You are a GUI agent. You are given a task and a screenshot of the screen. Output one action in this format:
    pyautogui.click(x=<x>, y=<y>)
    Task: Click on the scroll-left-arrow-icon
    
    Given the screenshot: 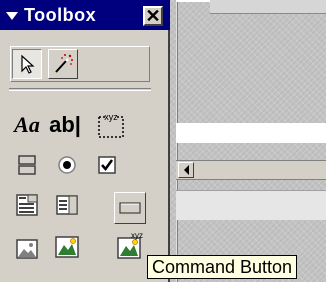 What is the action you would take?
    pyautogui.click(x=186, y=170)
    